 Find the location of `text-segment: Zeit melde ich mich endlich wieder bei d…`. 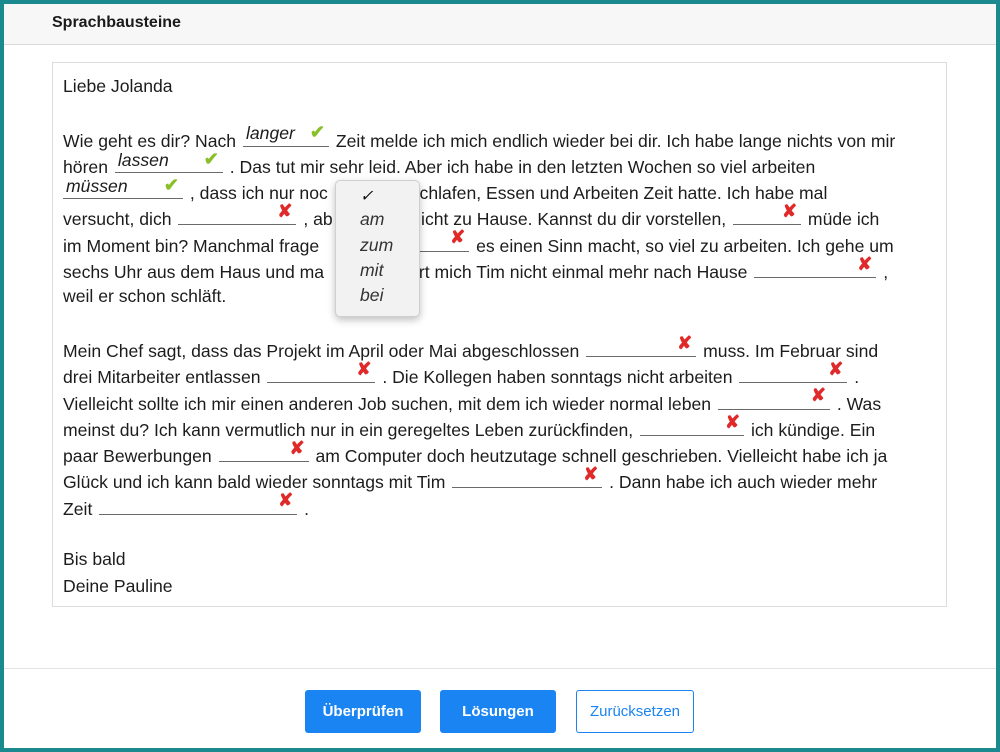

text-segment: Zeit melde ich mich endlich wieder bei d… is located at coordinates (613, 140).